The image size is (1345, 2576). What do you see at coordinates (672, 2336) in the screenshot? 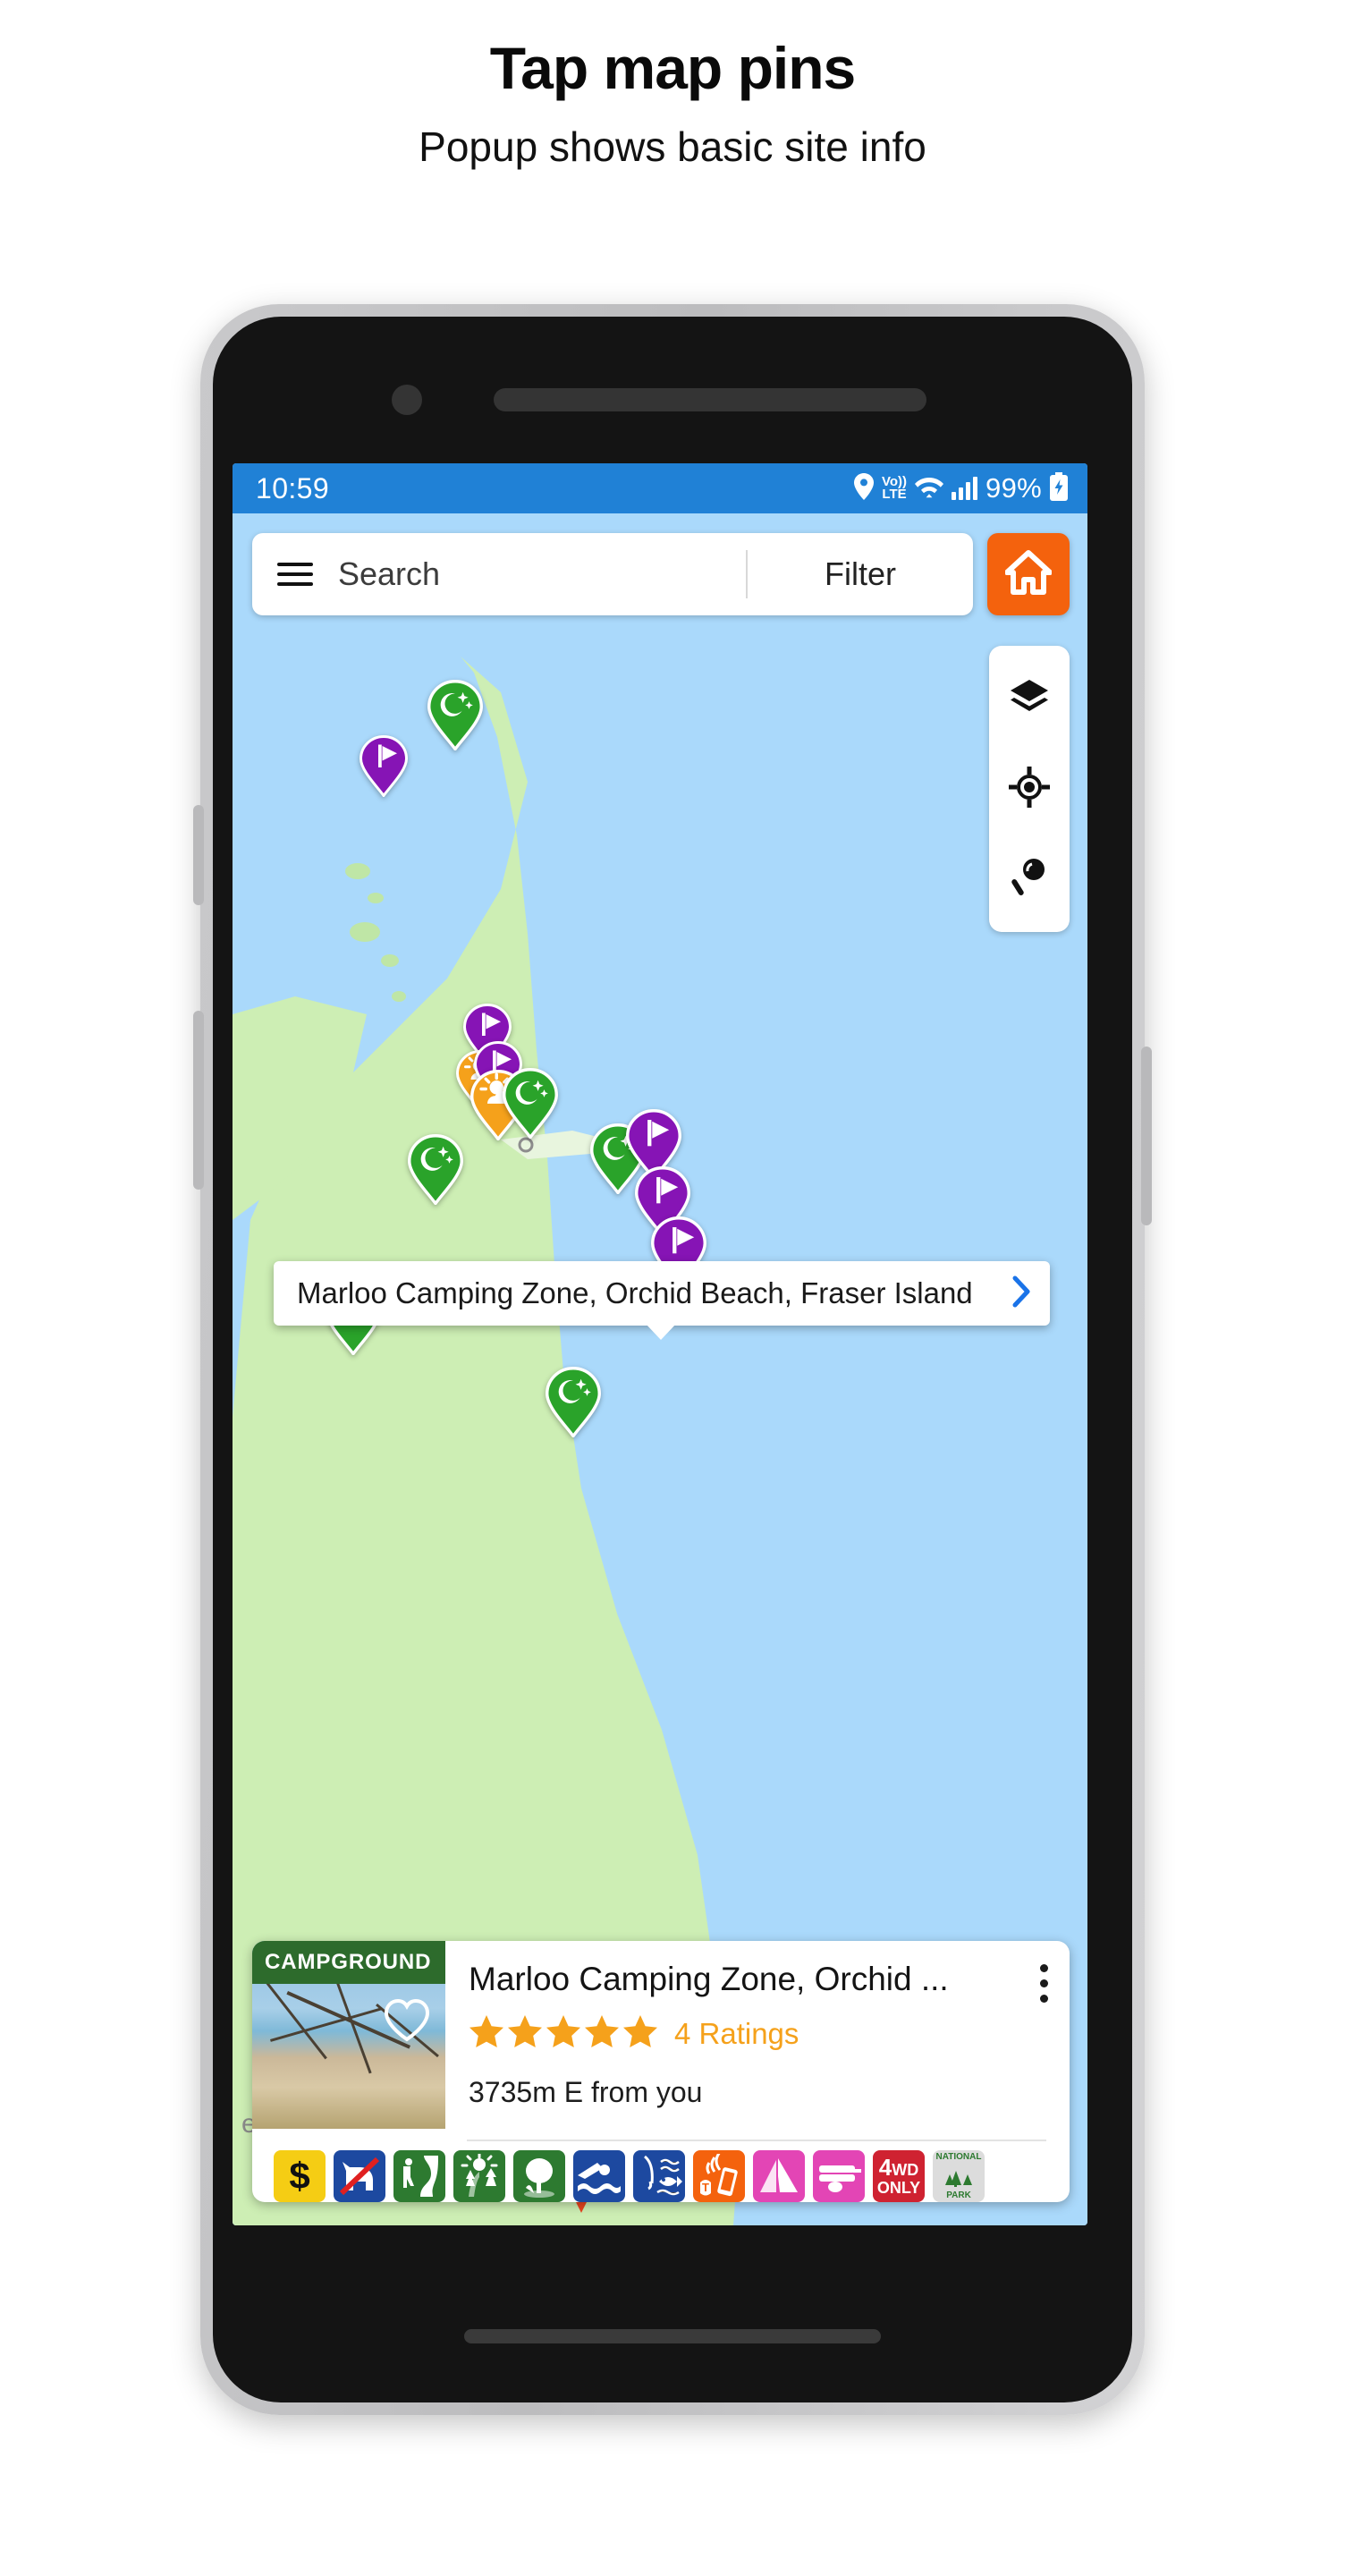
I see `gesture-nav-pill` at bounding box center [672, 2336].